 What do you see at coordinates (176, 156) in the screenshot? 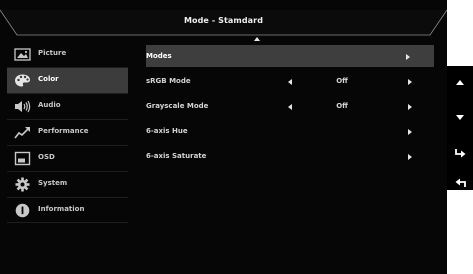
I see `setting-label: 6-axis Saturate` at bounding box center [176, 156].